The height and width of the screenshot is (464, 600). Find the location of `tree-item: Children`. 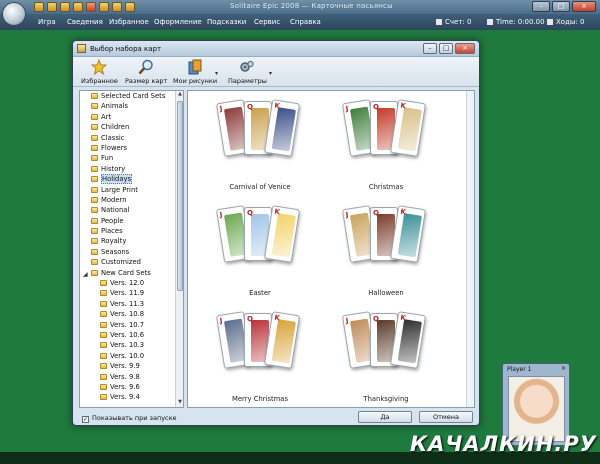

tree-item: Children is located at coordinates (131, 127).